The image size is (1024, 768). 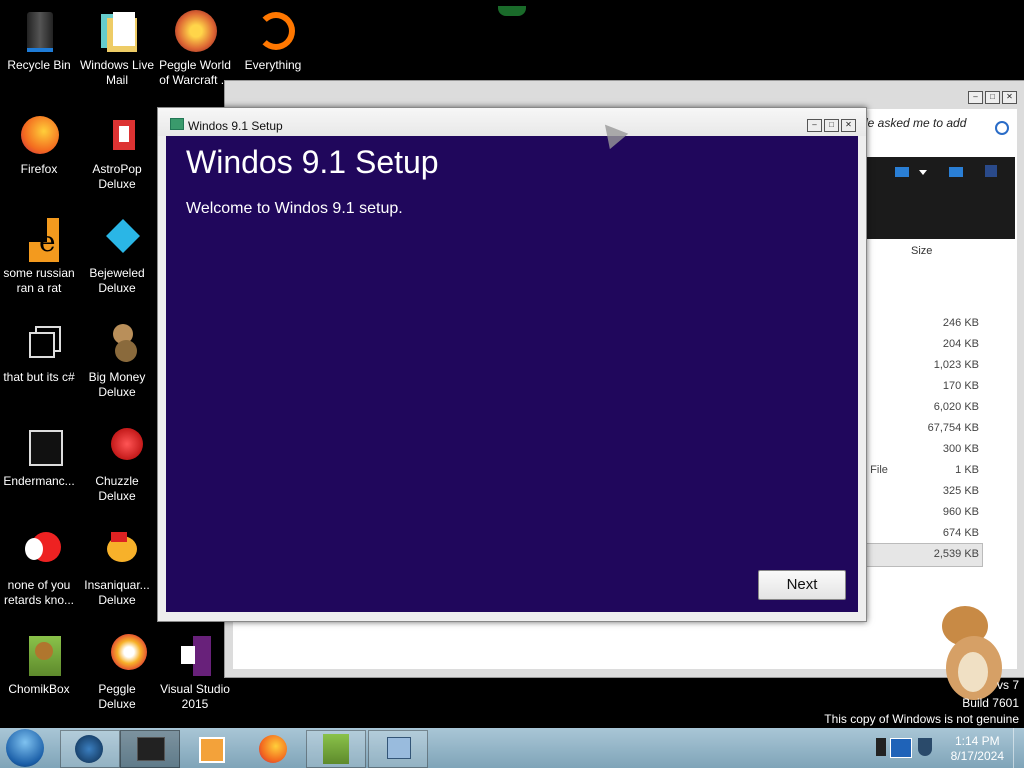 I want to click on desktop-icon-insaniquarium: Insaniquar... Deluxe, so click(x=117, y=566).